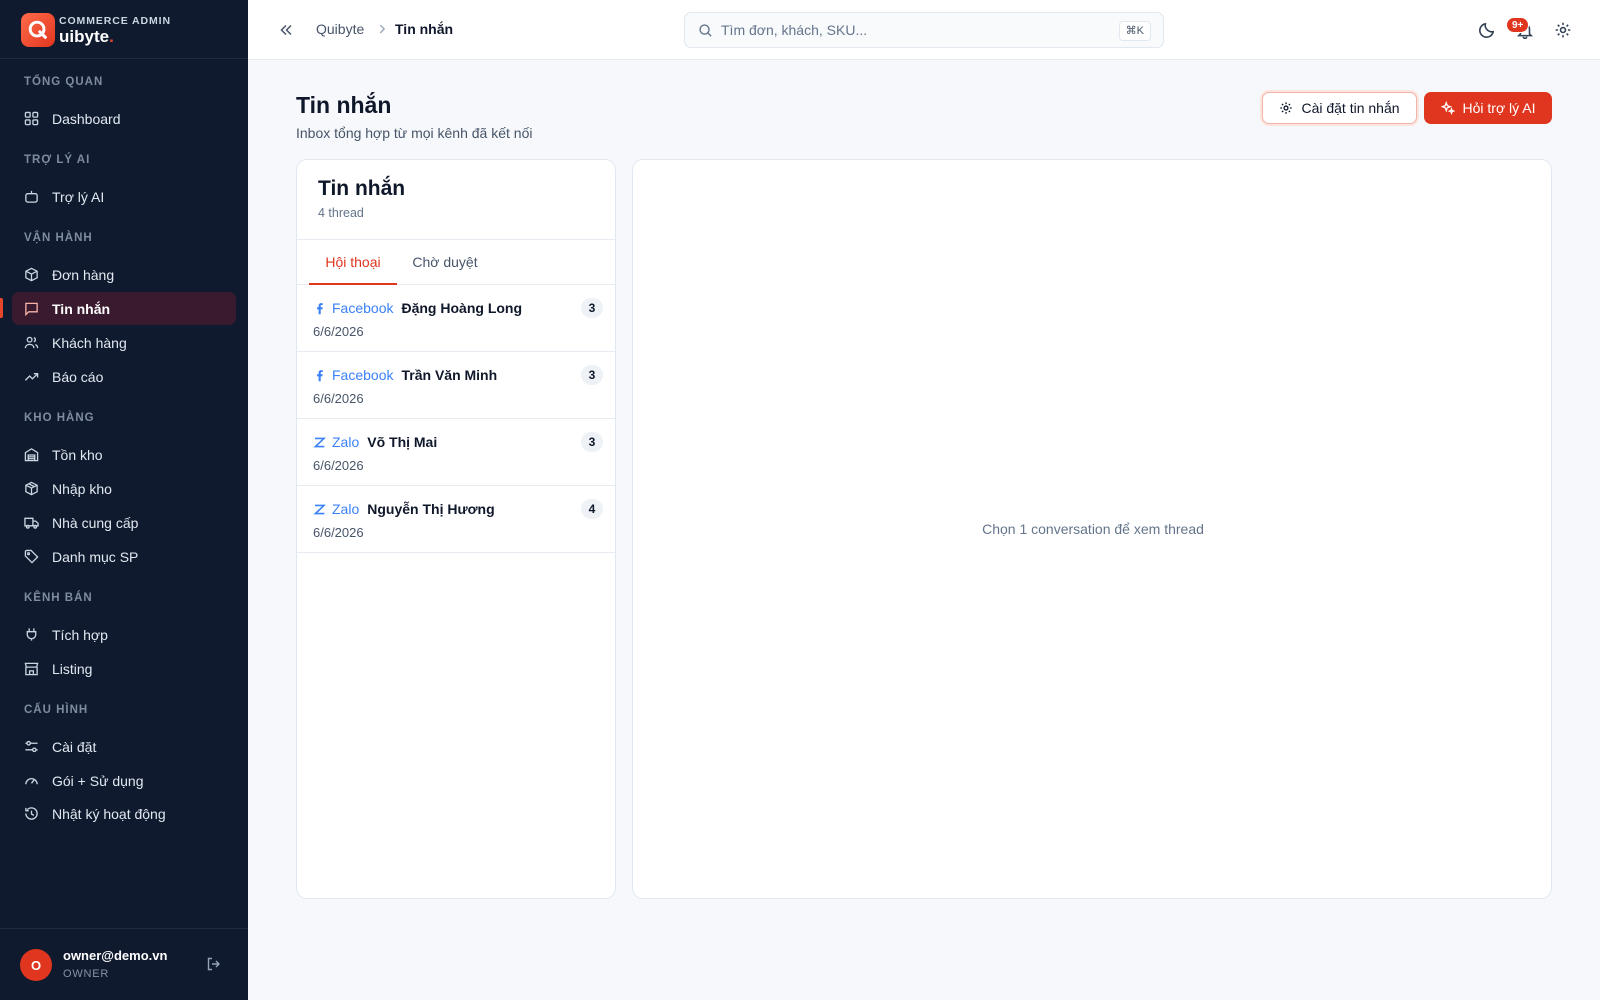 This screenshot has height=1000, width=1600. I want to click on sidebar-item-label: Gói + Sử dụng, so click(98, 780).